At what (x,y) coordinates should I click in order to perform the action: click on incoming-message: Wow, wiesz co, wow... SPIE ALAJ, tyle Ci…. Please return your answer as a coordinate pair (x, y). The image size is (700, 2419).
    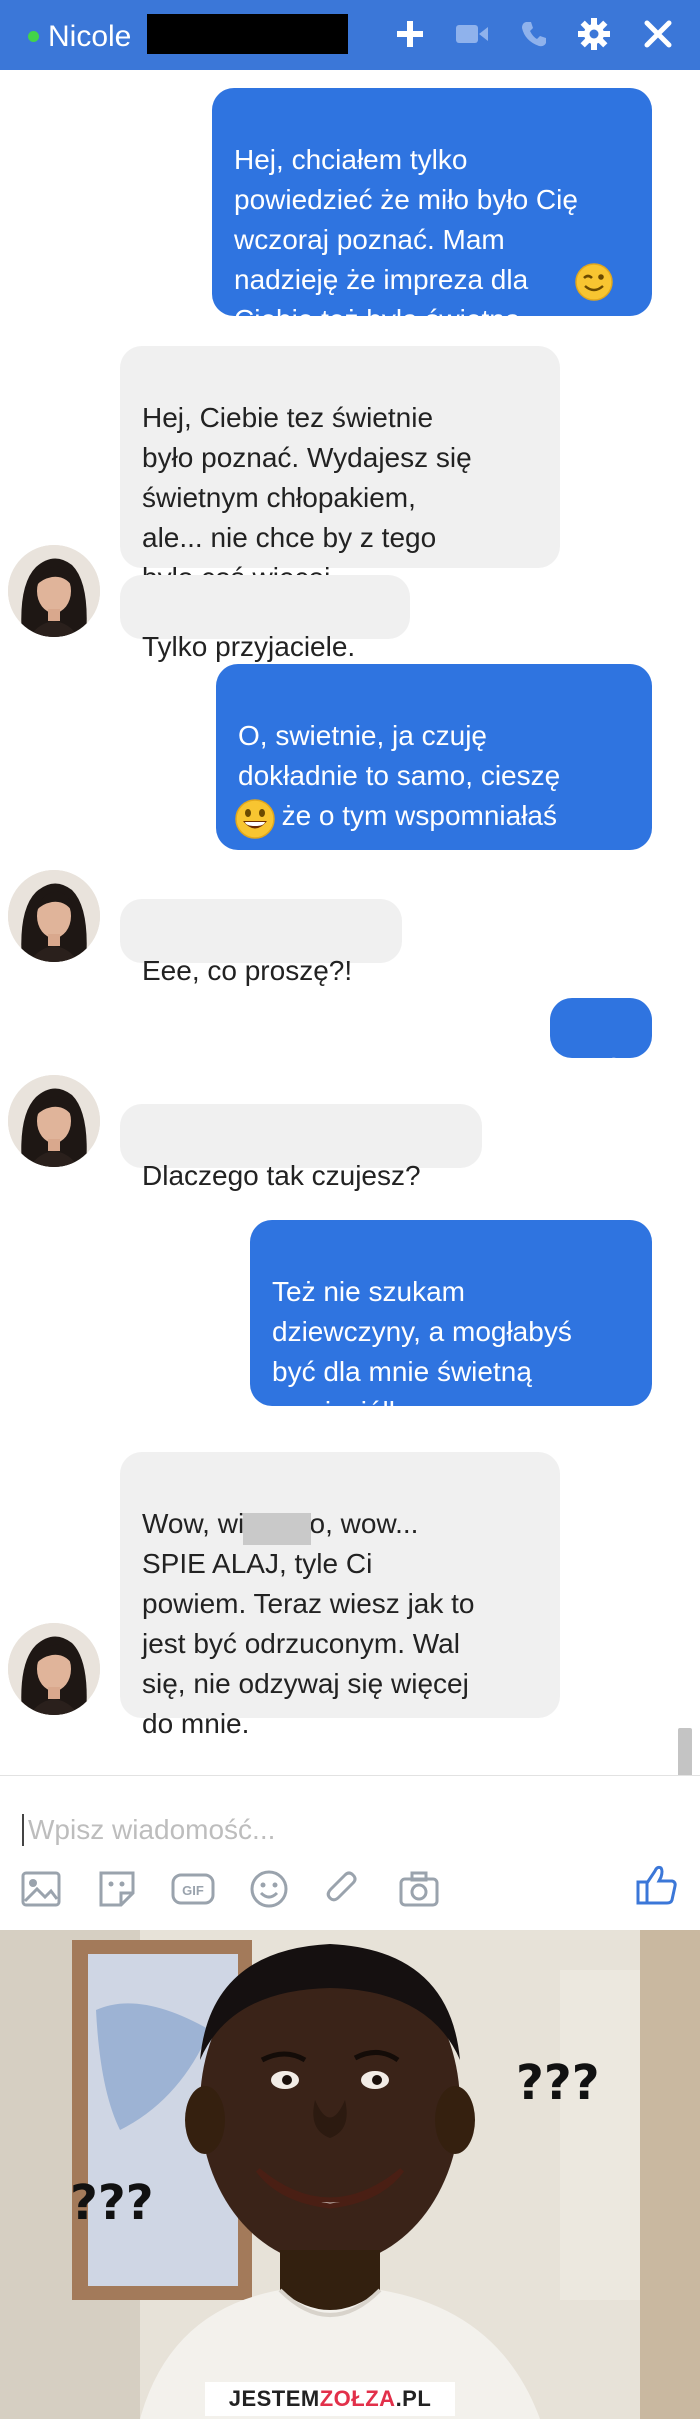
    Looking at the image, I should click on (340, 1595).